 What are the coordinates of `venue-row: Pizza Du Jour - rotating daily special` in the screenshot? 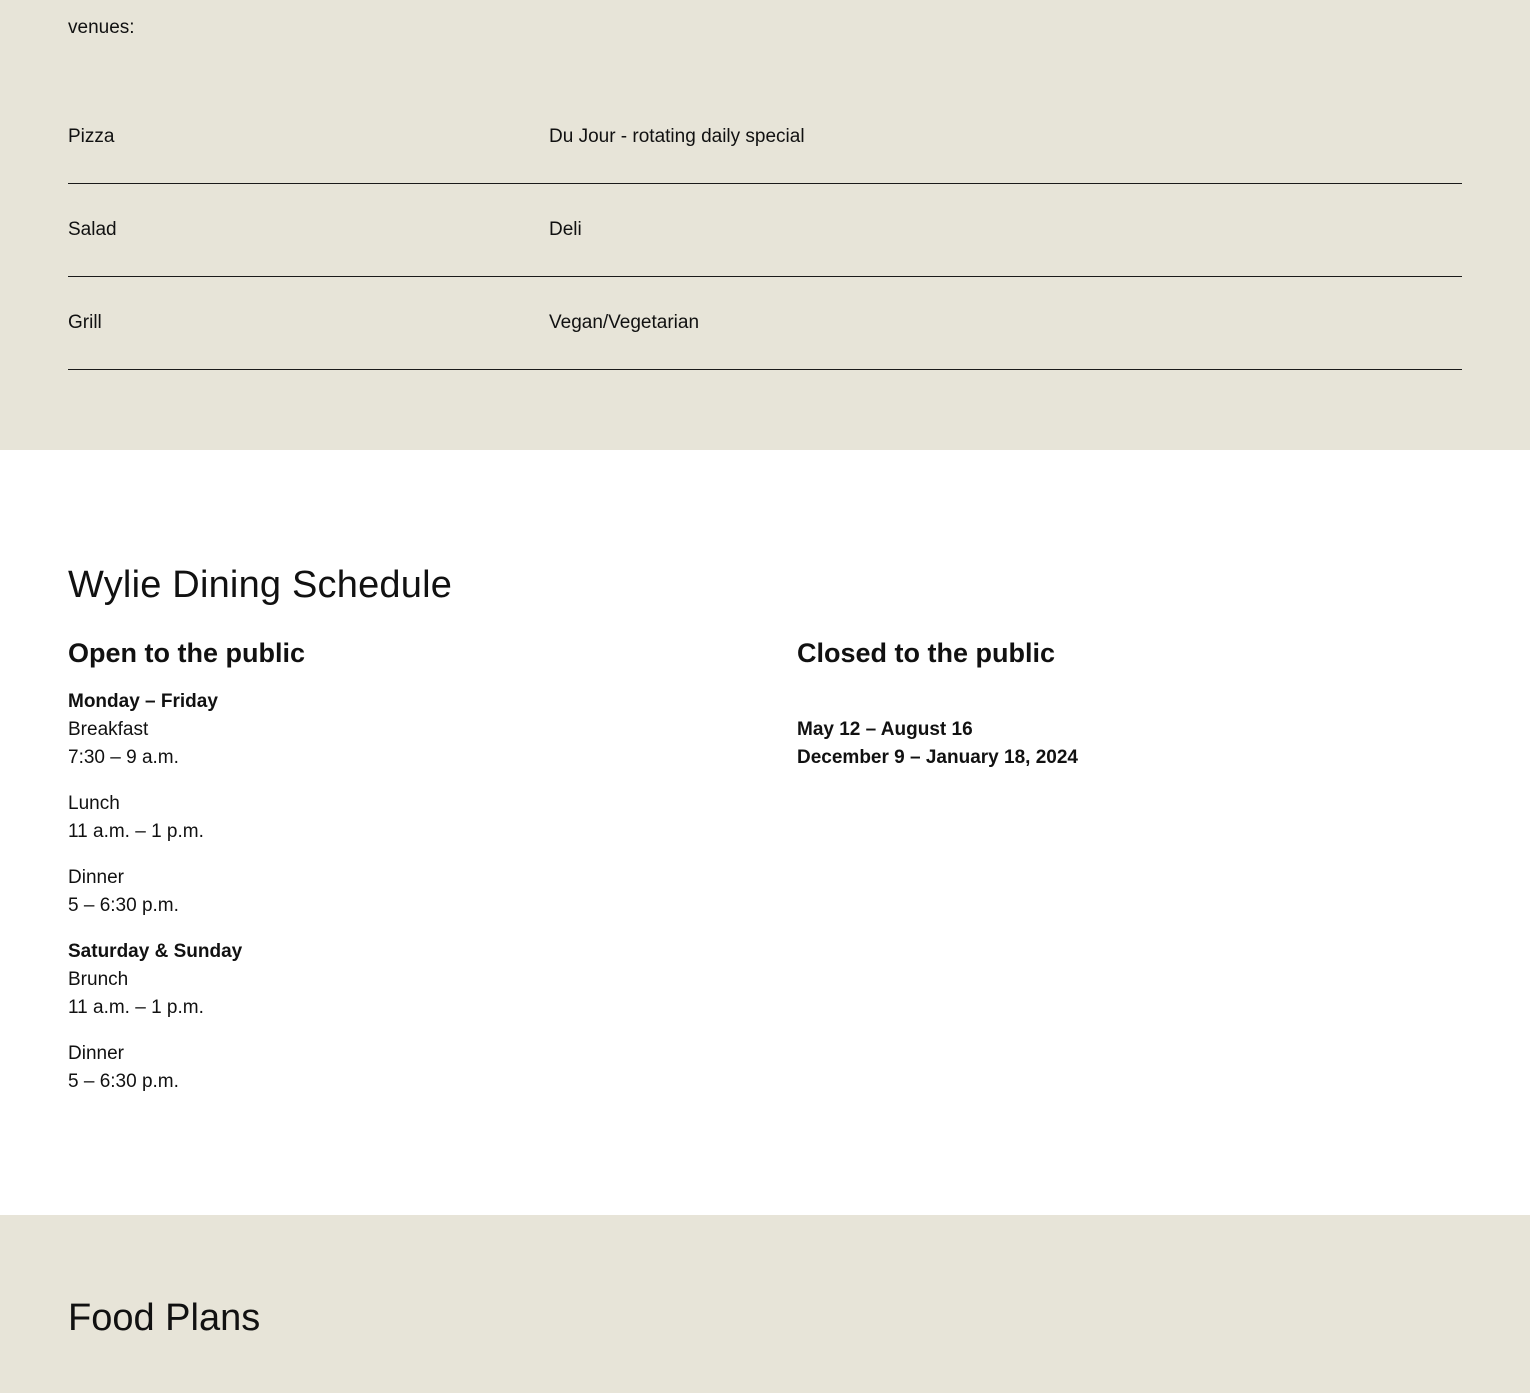 It's located at (765, 137).